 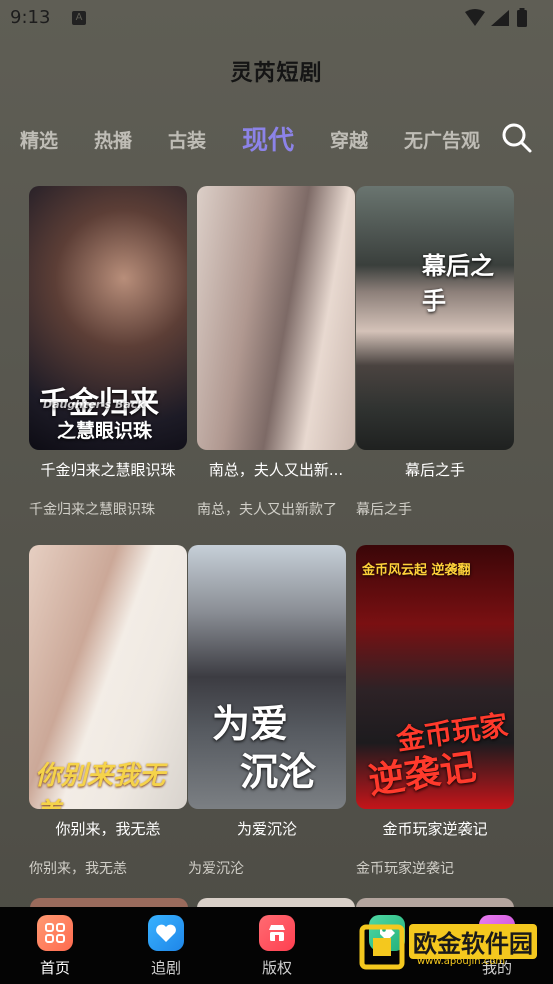 I want to click on card-subtitle: 千金归来之慧眼识珠, so click(x=92, y=510).